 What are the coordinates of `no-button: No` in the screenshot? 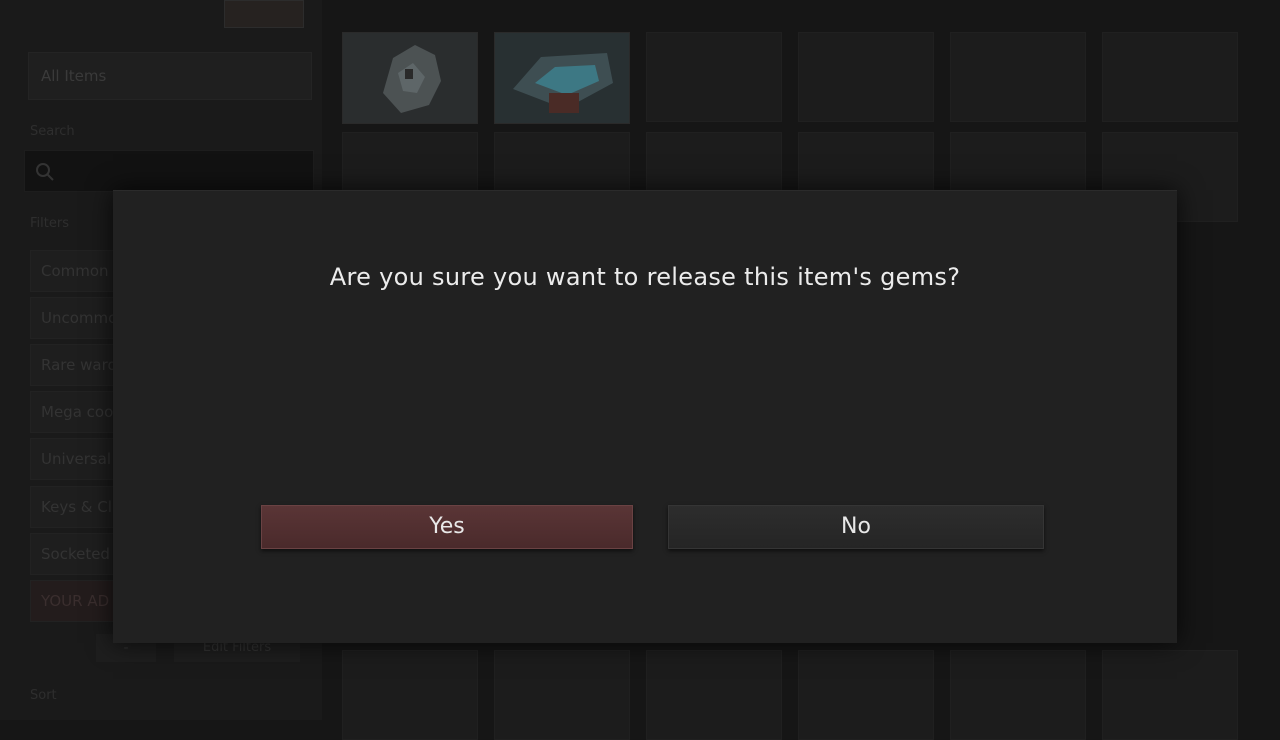 It's located at (856, 527).